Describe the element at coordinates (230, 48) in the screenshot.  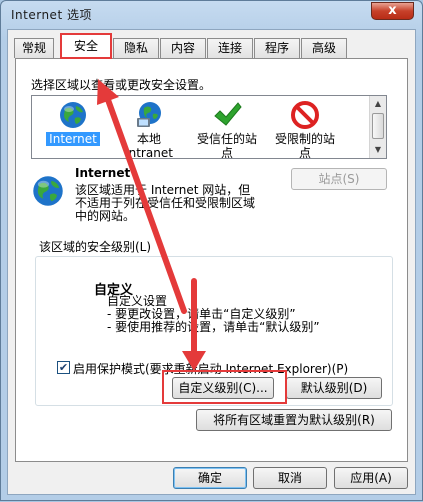
I see `tab-connections: 连接` at that location.